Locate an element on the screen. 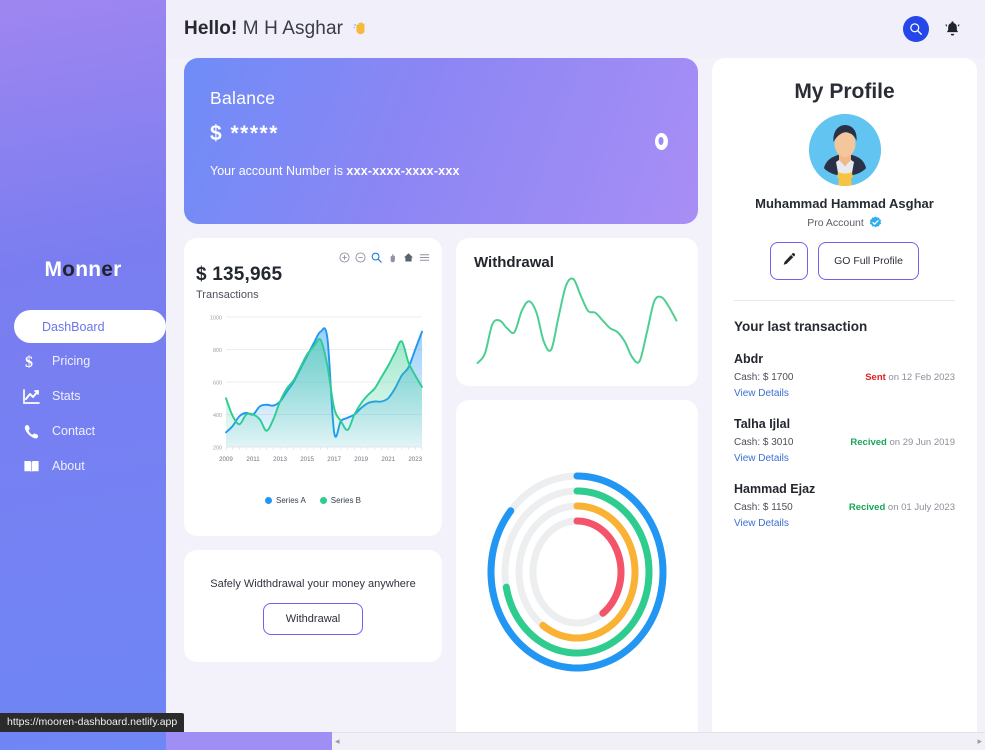 This screenshot has width=985, height=750. sidebar-item-label: Stats is located at coordinates (66, 396).